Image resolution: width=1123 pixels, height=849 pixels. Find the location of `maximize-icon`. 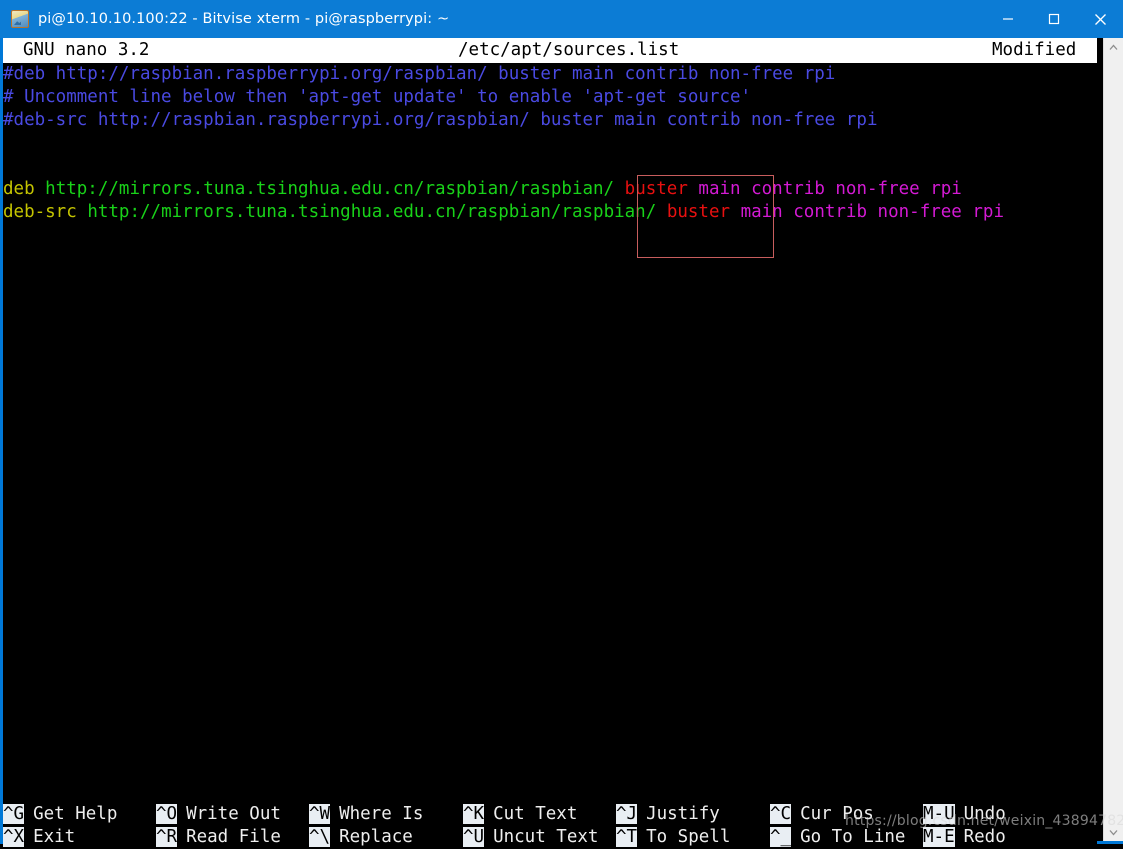

maximize-icon is located at coordinates (1054, 19).